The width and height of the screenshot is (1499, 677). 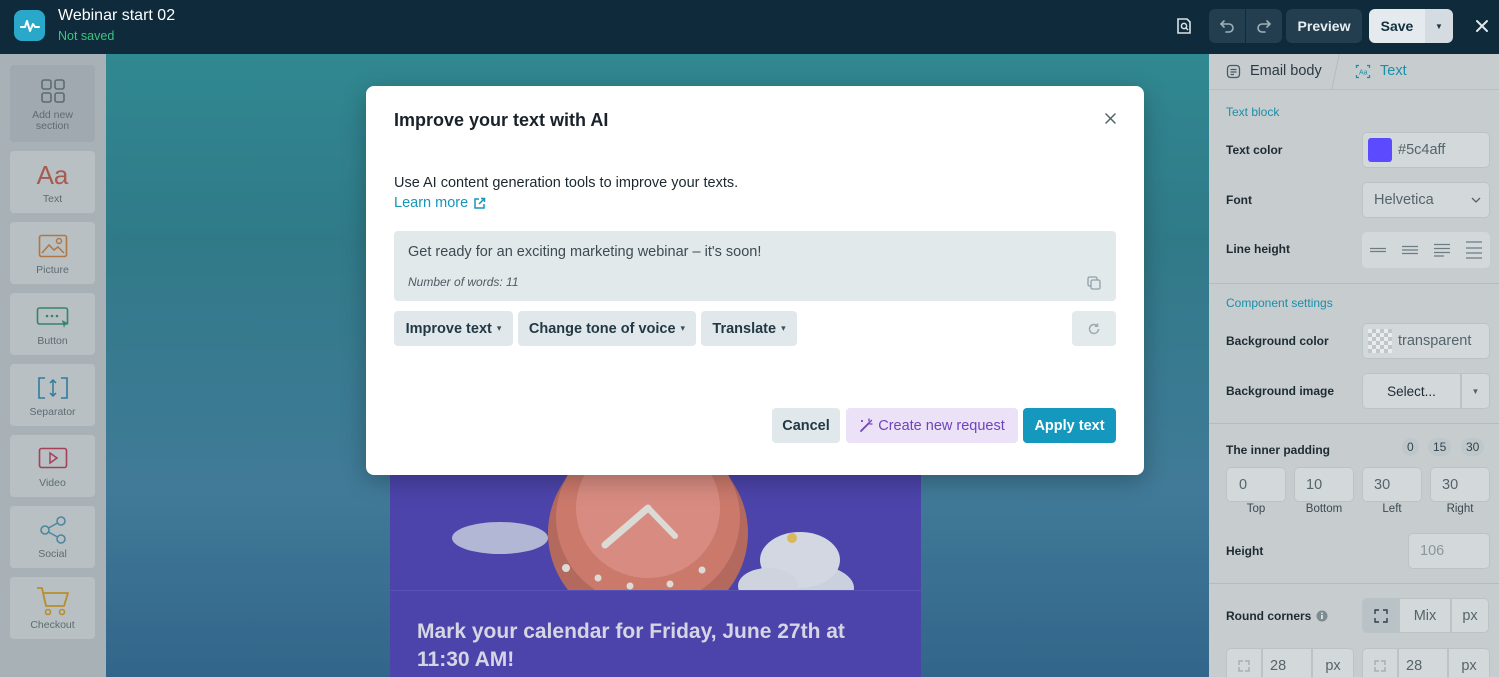 What do you see at coordinates (1473, 447) in the screenshot?
I see `padding-preset: 30` at bounding box center [1473, 447].